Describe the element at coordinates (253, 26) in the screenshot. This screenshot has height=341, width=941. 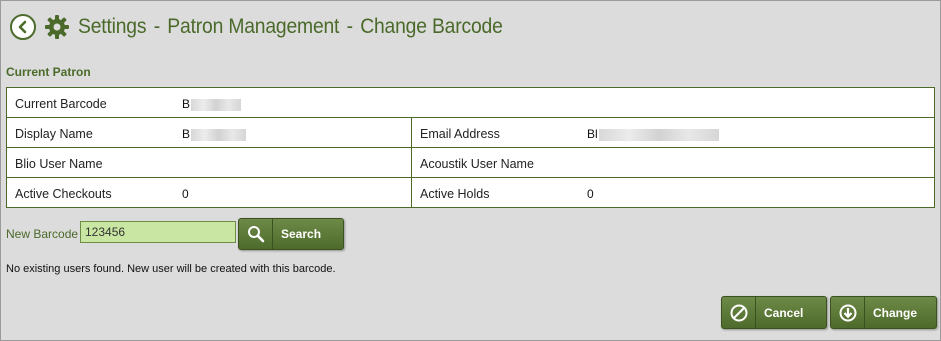
I see `breadcrumb-patron-management: Patron Management` at that location.